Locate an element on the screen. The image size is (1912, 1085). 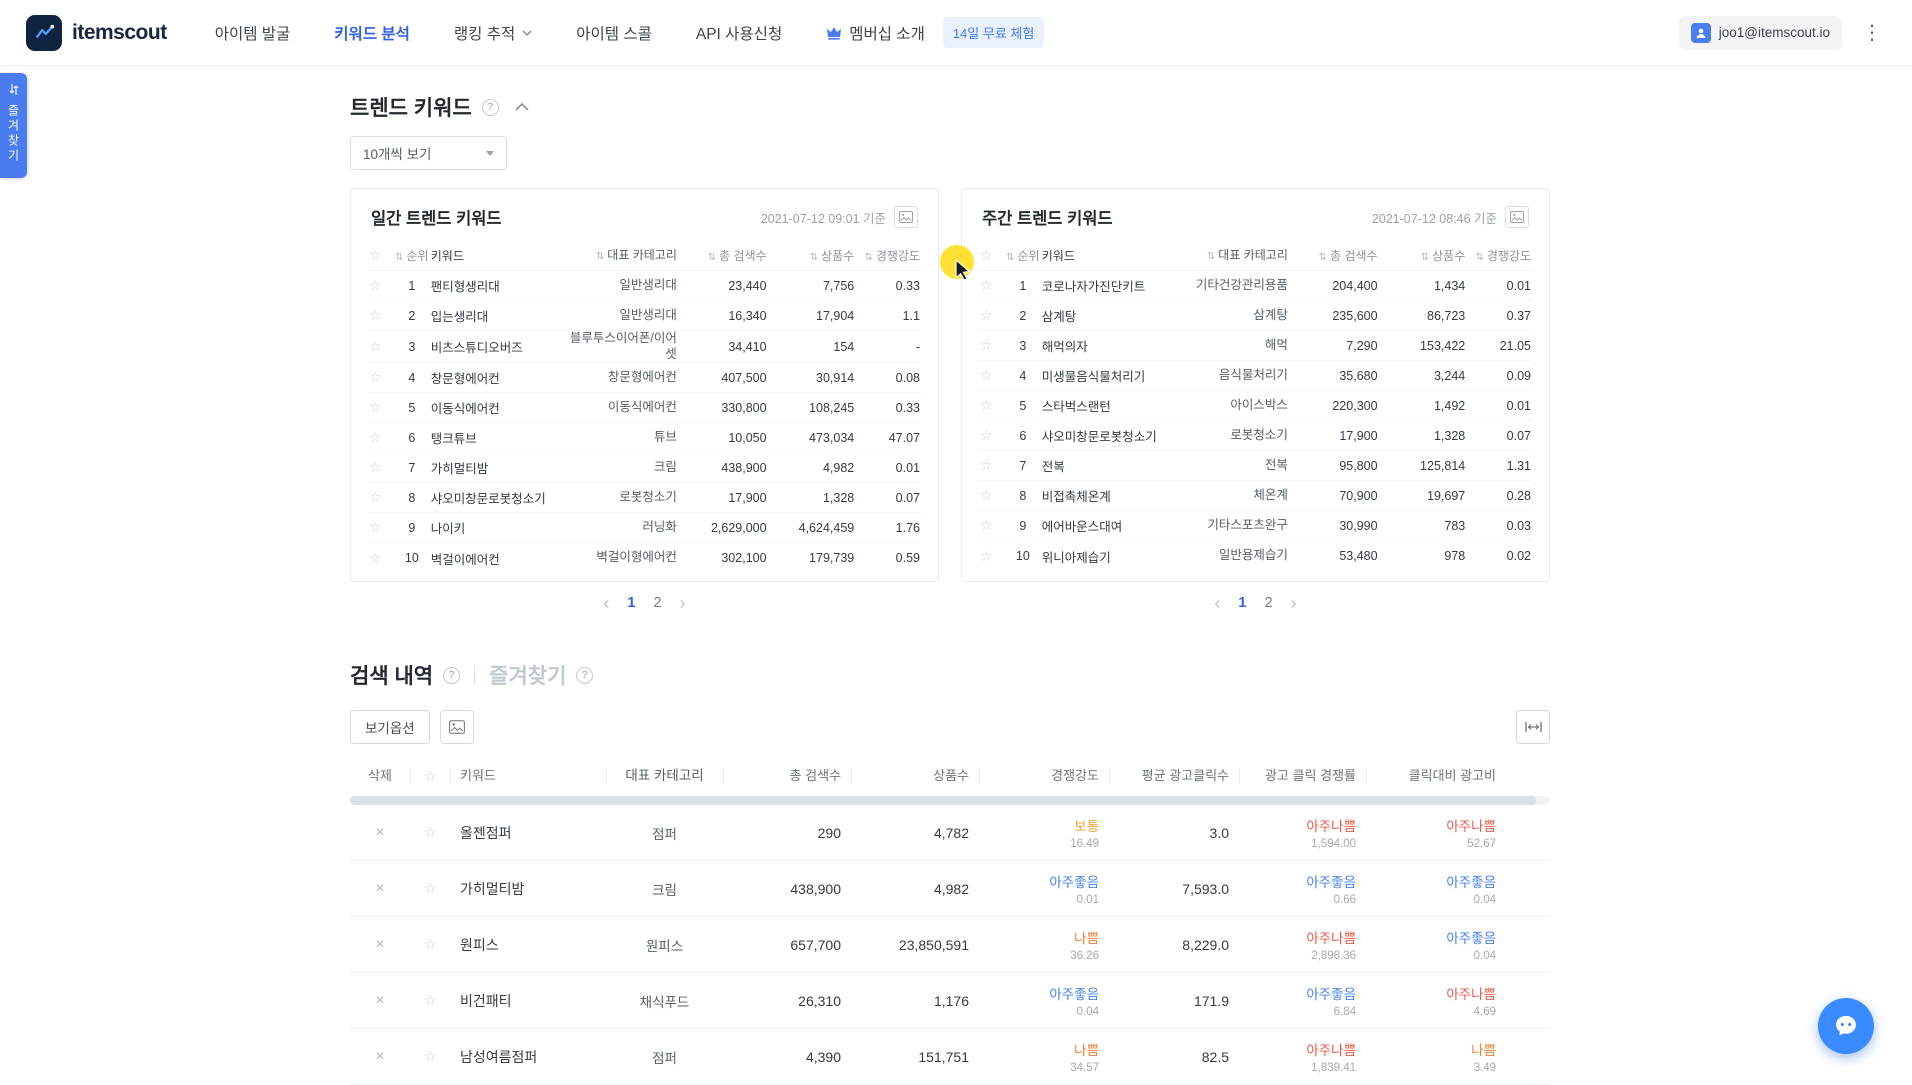
expand-table-button is located at coordinates (1533, 727).